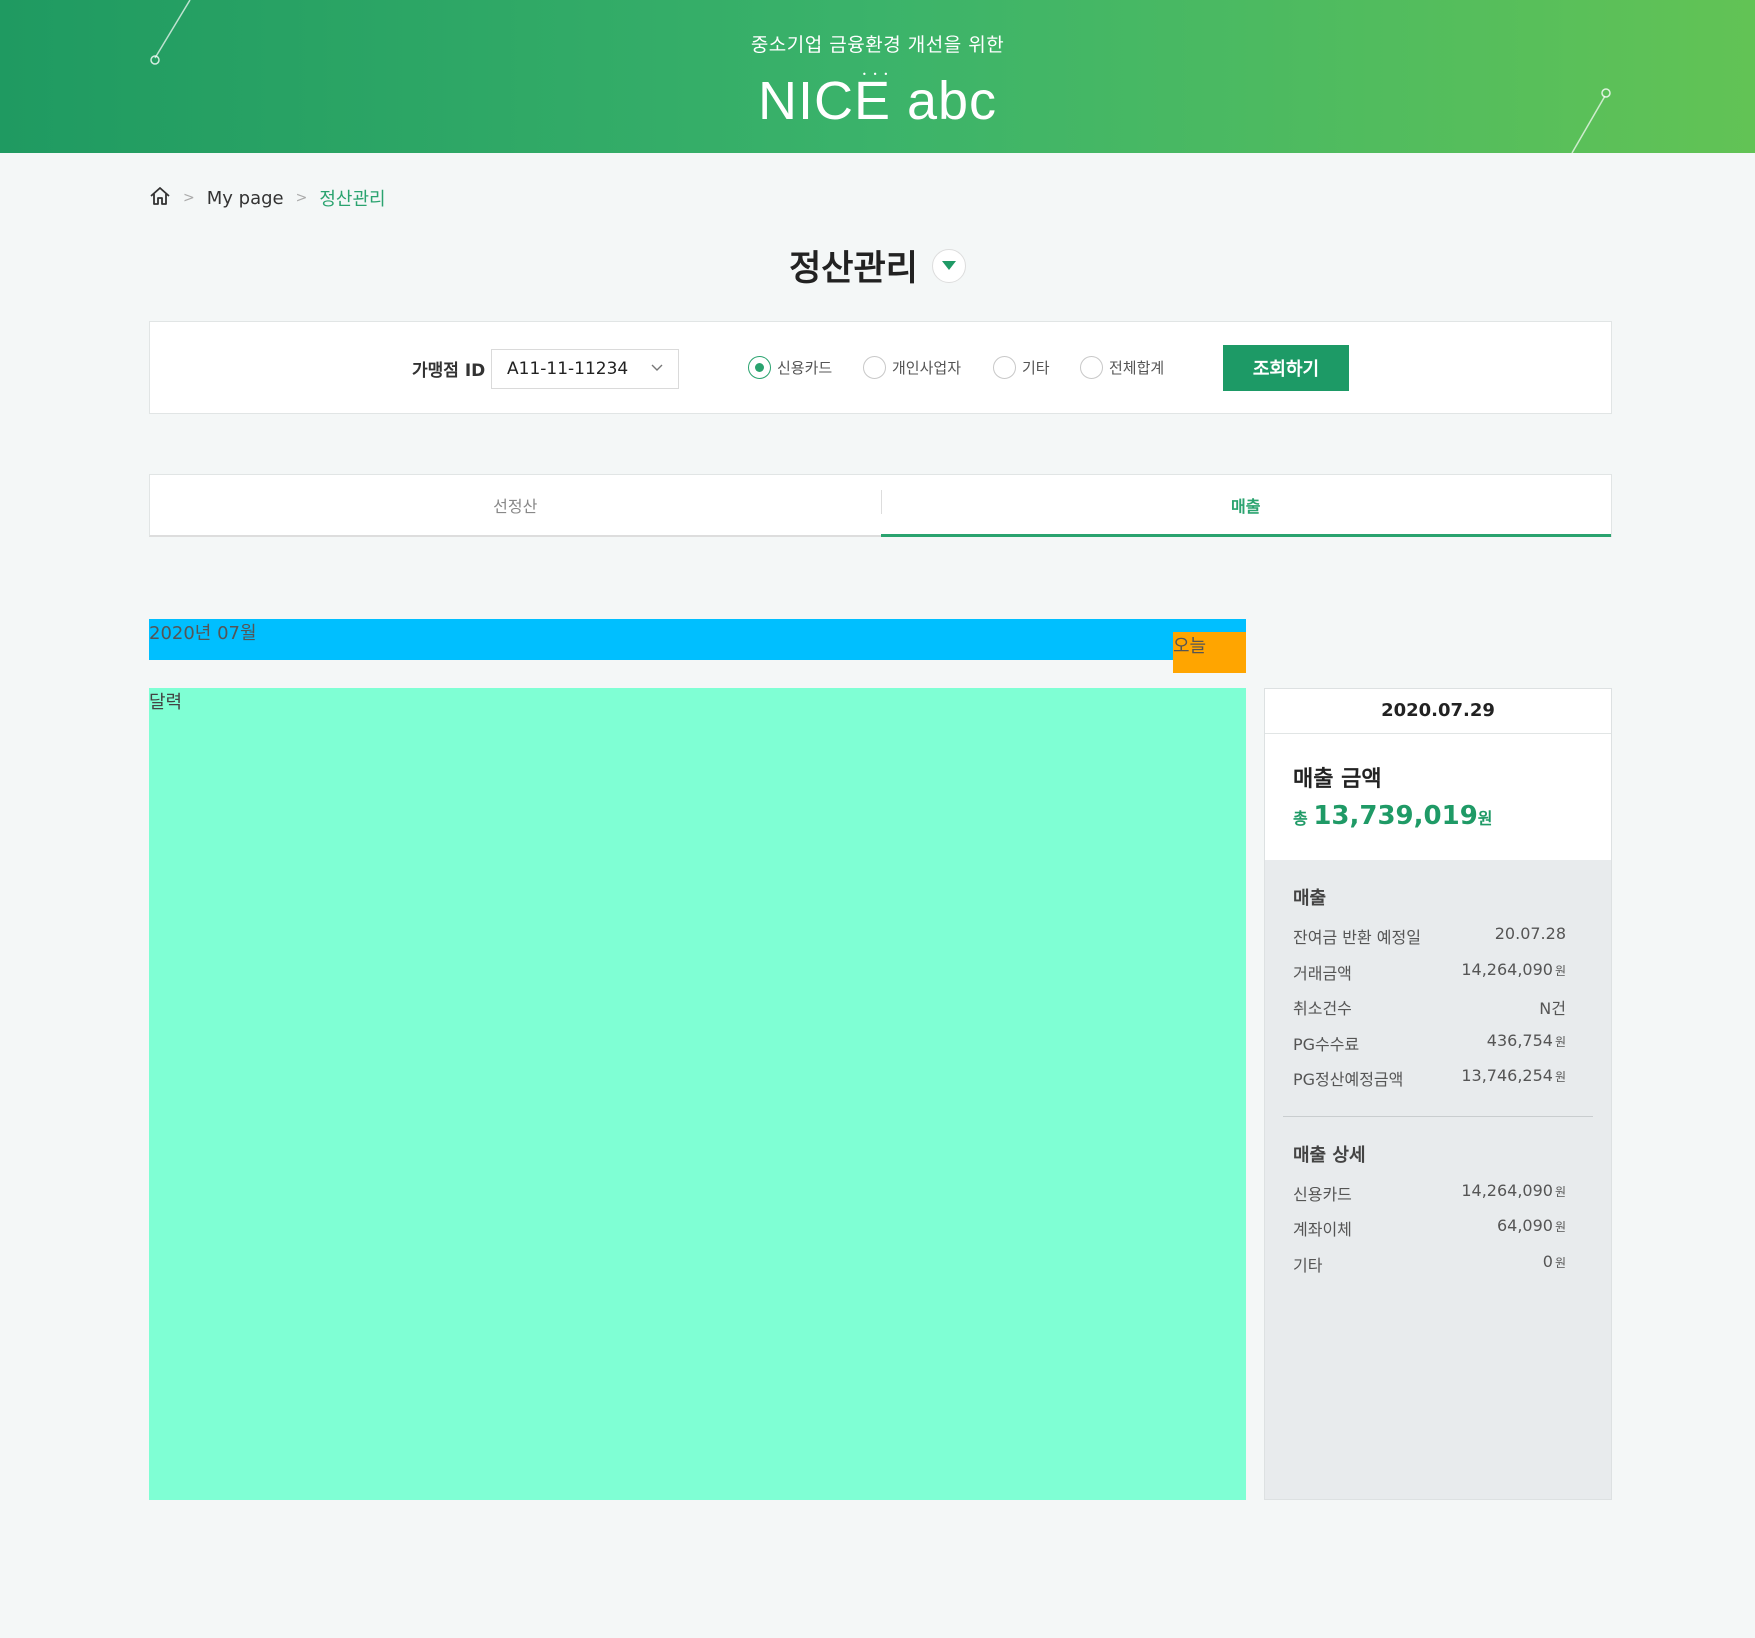  I want to click on radio-label: 신용카드, so click(805, 368).